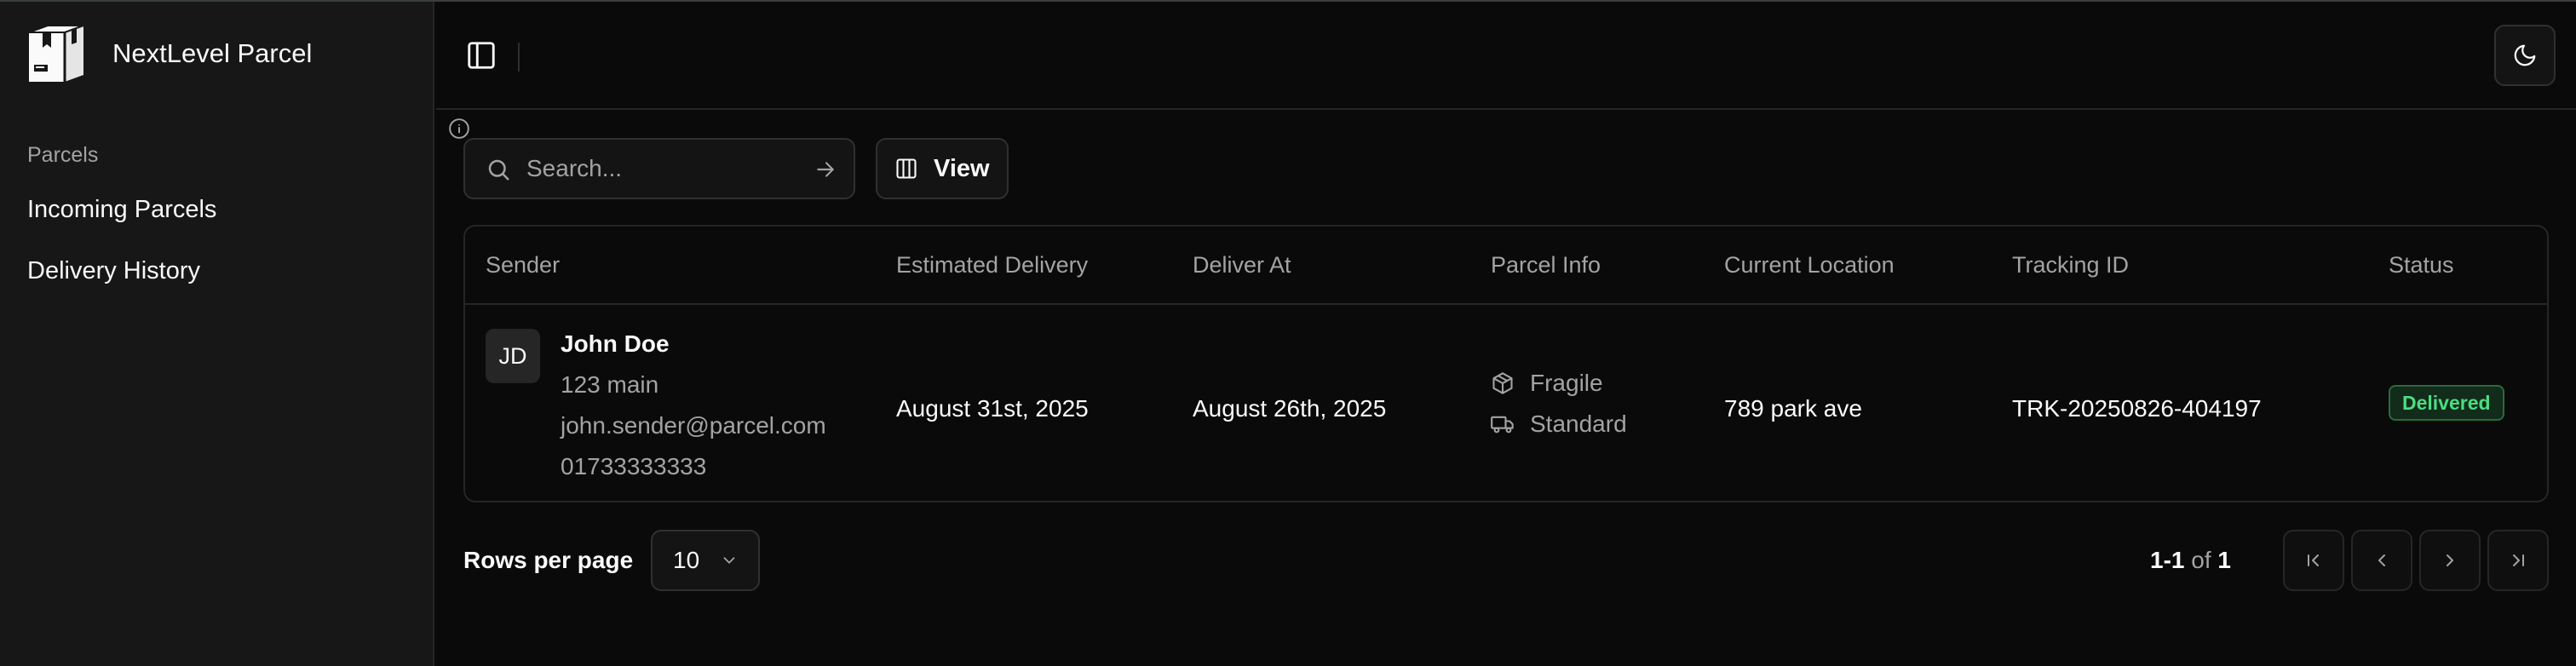 Image resolution: width=2576 pixels, height=666 pixels. What do you see at coordinates (1810, 265) in the screenshot?
I see `column-header-current-location: Current Location` at bounding box center [1810, 265].